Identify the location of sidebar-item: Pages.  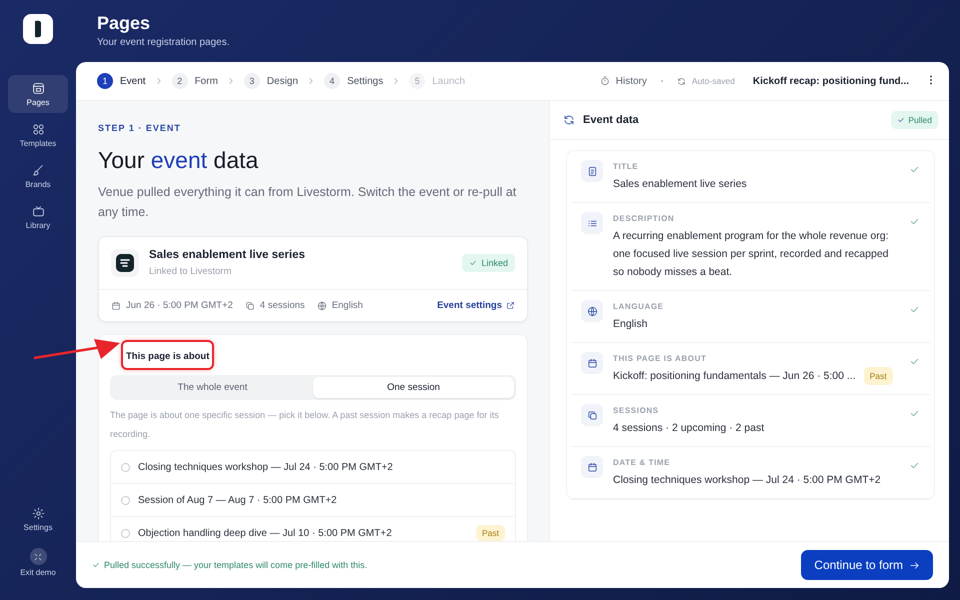
(38, 94).